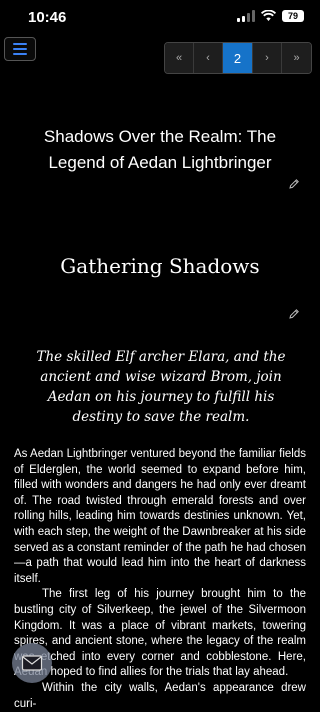 The height and width of the screenshot is (712, 320). I want to click on menu-button, so click(20, 49).